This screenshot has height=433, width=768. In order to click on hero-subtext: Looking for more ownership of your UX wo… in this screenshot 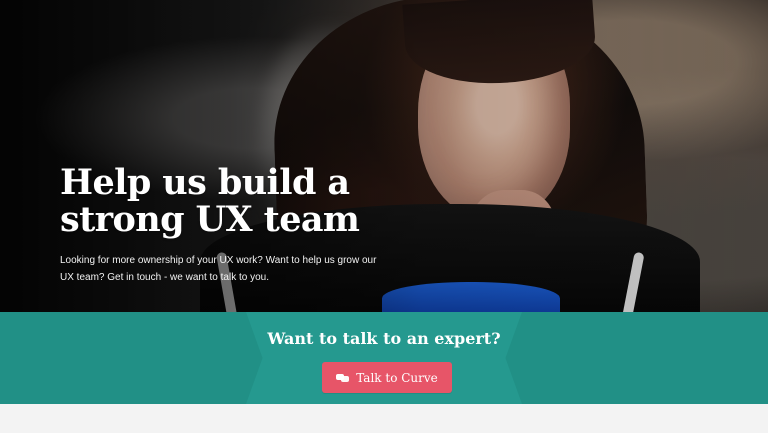, I will do `click(218, 269)`.